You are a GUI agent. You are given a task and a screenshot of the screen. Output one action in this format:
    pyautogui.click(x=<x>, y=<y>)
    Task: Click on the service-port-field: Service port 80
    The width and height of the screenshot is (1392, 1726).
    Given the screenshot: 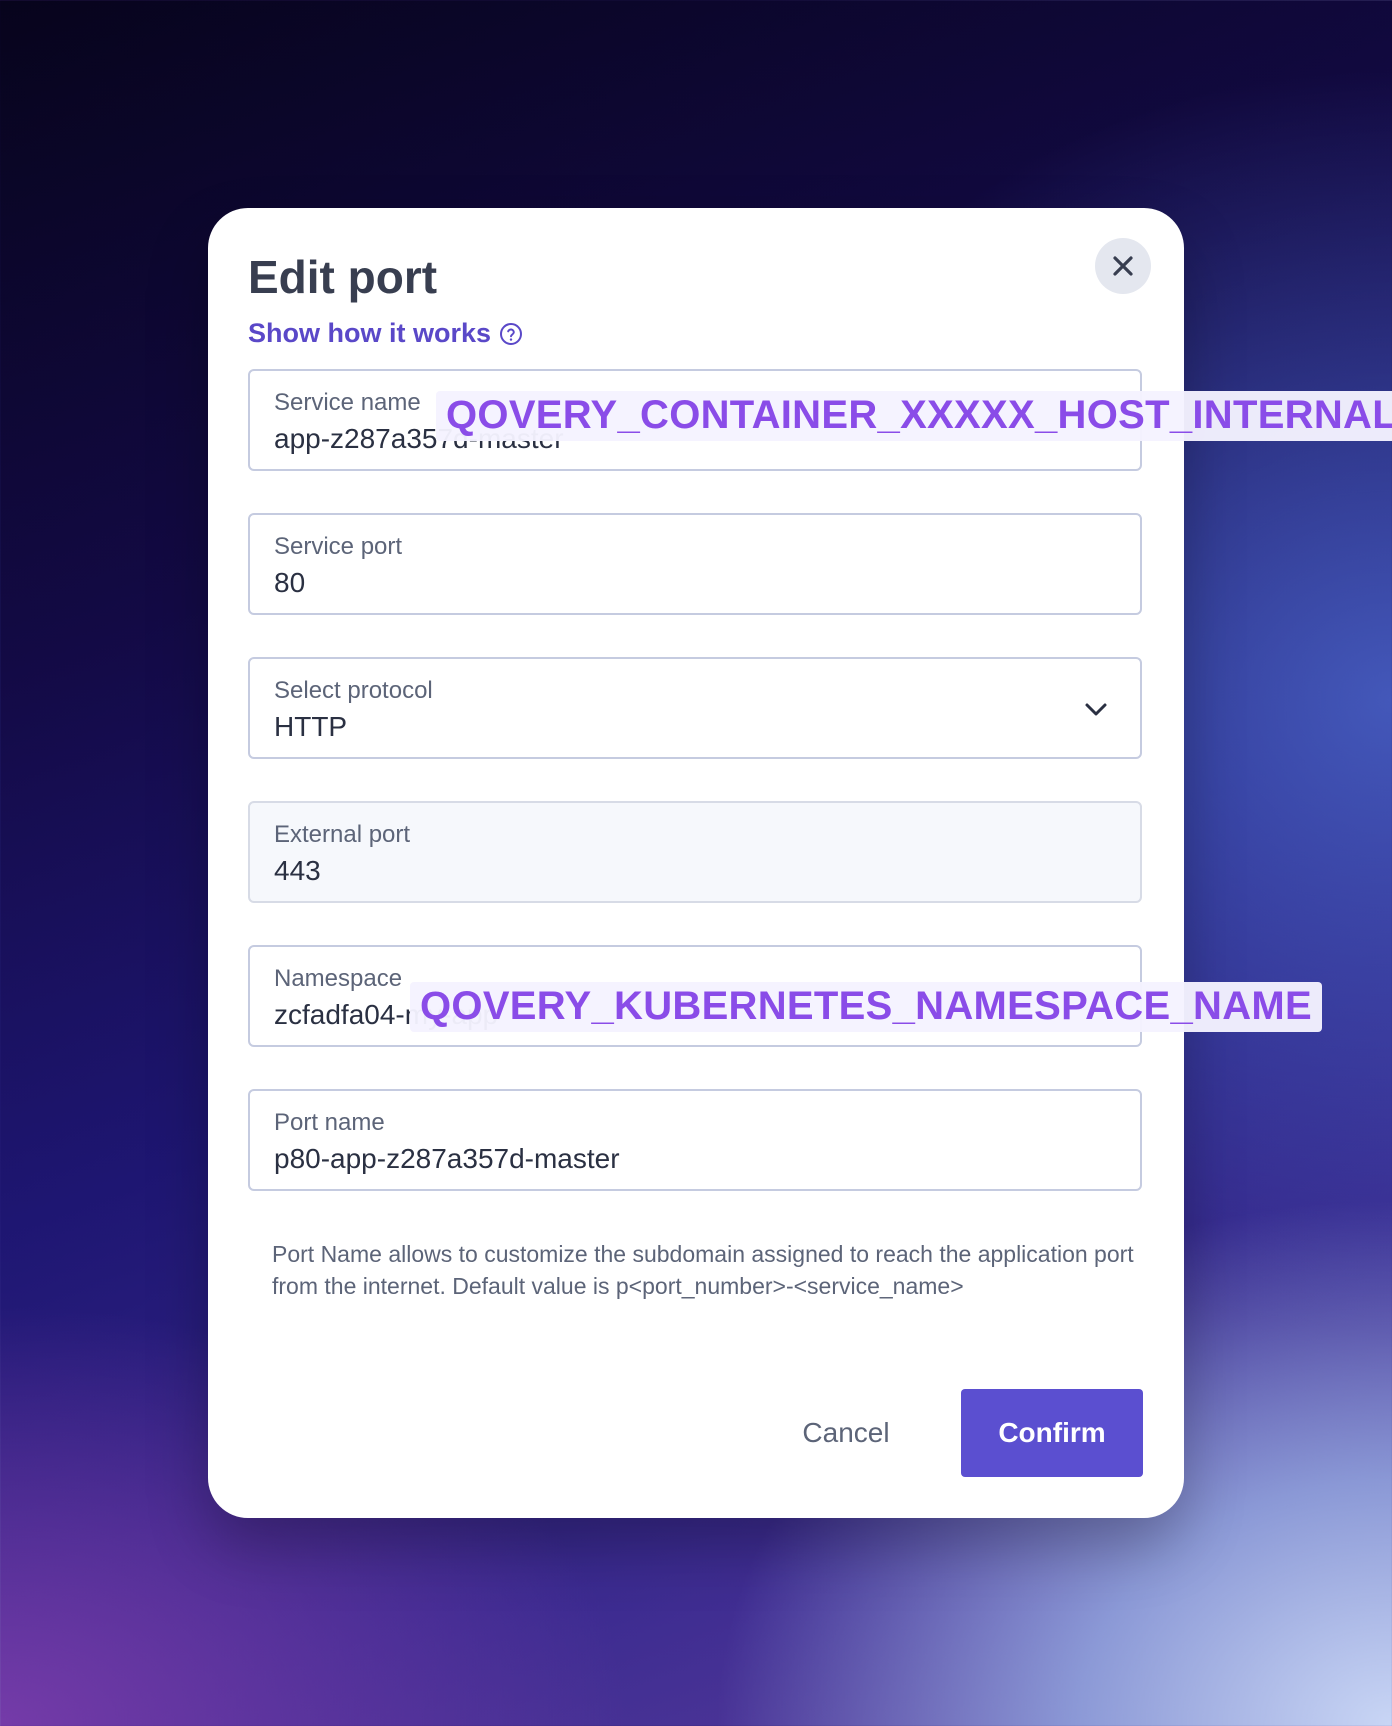 What is the action you would take?
    pyautogui.click(x=695, y=564)
    